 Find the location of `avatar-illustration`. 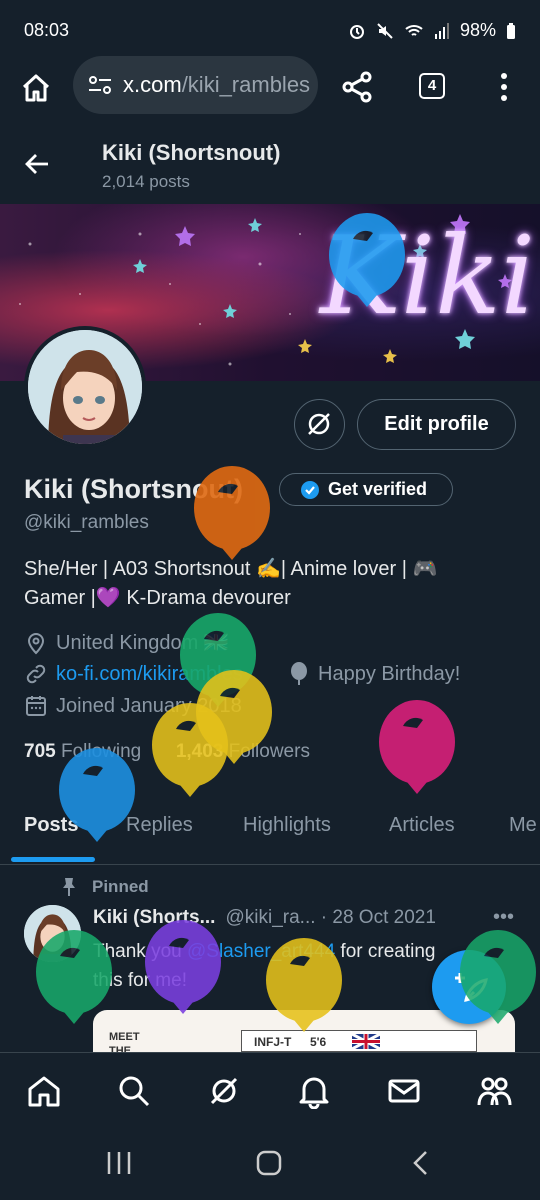

avatar-illustration is located at coordinates (85, 387).